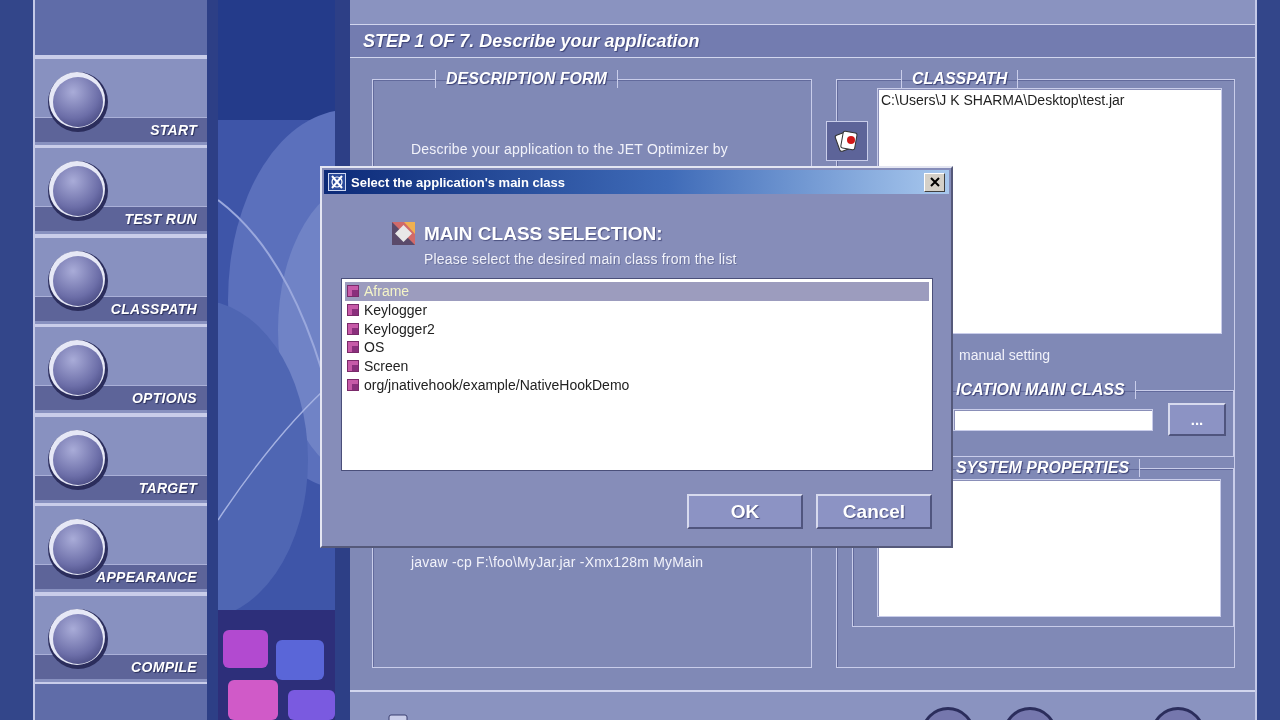 The image size is (1280, 720). What do you see at coordinates (637, 366) in the screenshot?
I see `class-item: Screen` at bounding box center [637, 366].